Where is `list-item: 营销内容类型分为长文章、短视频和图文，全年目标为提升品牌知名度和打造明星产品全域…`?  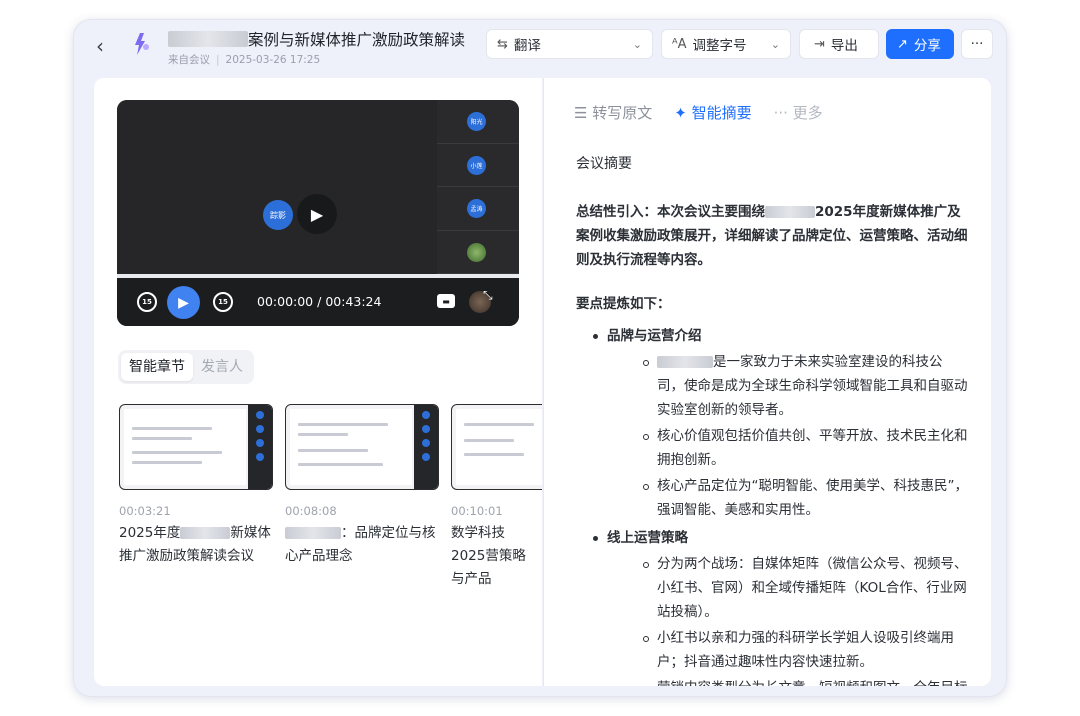 list-item: 营销内容类型分为长文章、短视频和图文，全年目标为提升品牌知名度和打造明星产品全域… is located at coordinates (787, 681).